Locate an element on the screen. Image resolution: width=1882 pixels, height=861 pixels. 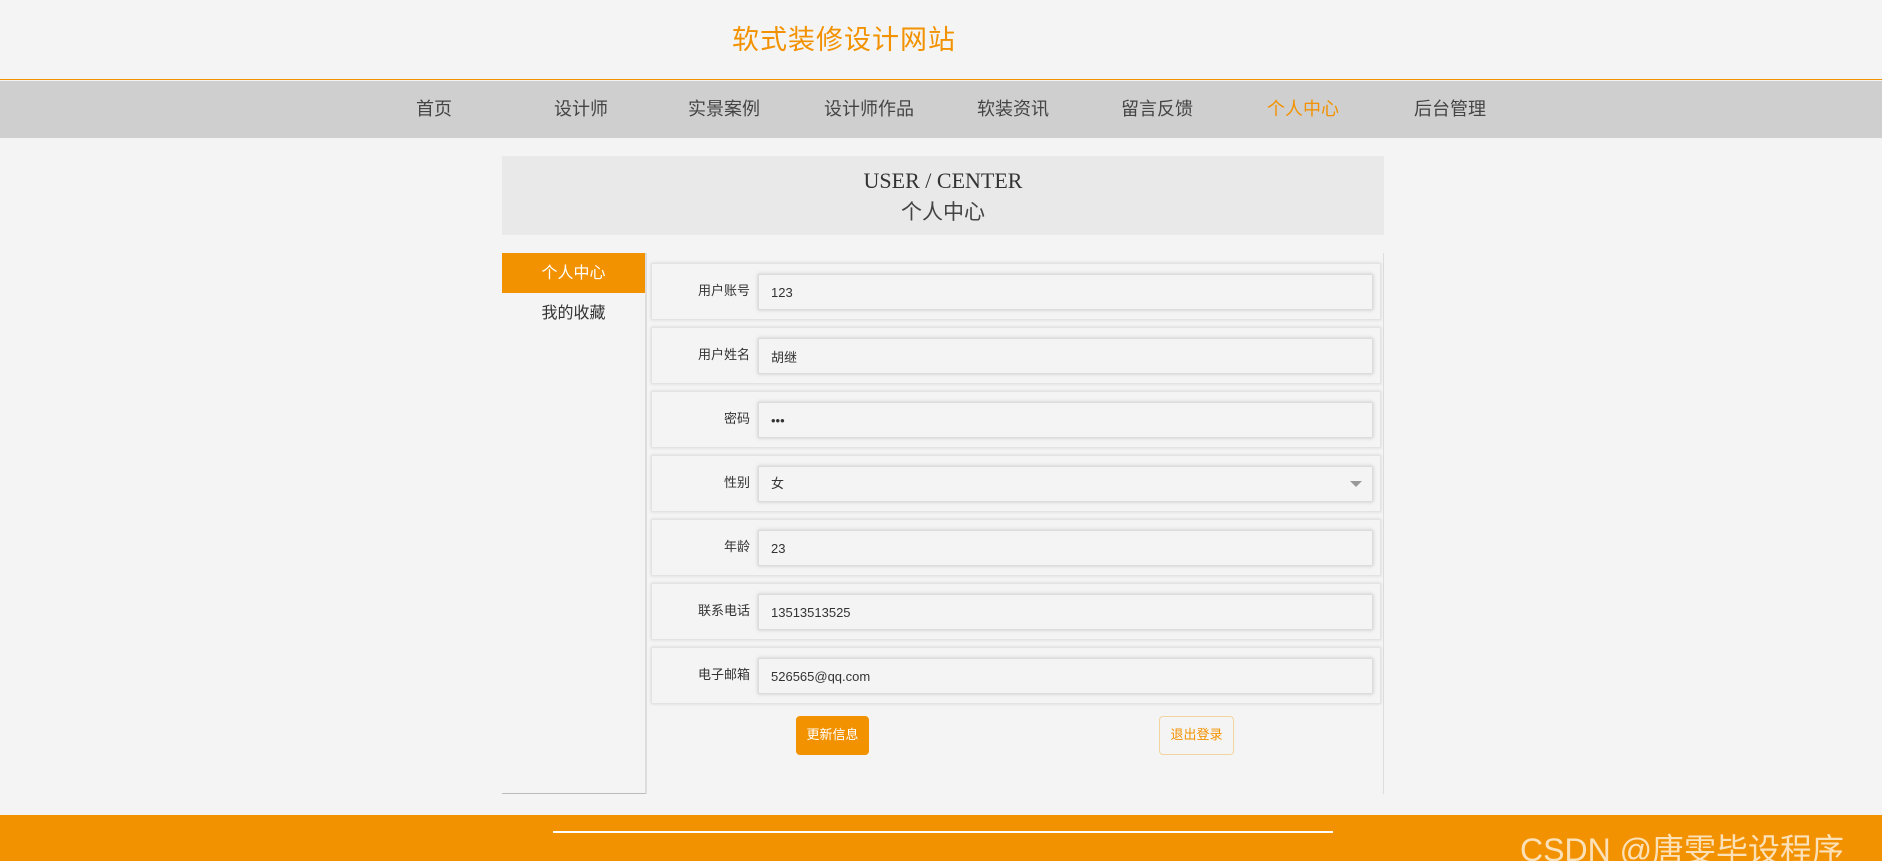
footer-divider is located at coordinates (943, 832).